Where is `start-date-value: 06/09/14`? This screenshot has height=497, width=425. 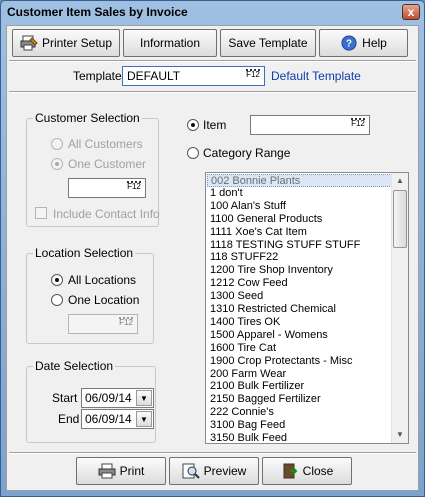 start-date-value: 06/09/14 is located at coordinates (108, 398).